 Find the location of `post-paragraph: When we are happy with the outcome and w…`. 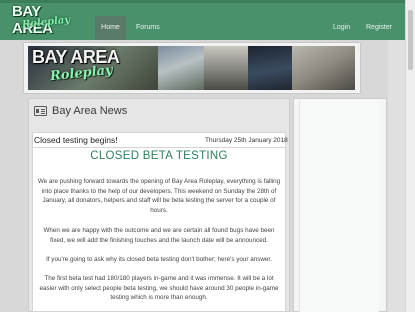

post-paragraph: When we are happy with the outcome and w… is located at coordinates (159, 235).